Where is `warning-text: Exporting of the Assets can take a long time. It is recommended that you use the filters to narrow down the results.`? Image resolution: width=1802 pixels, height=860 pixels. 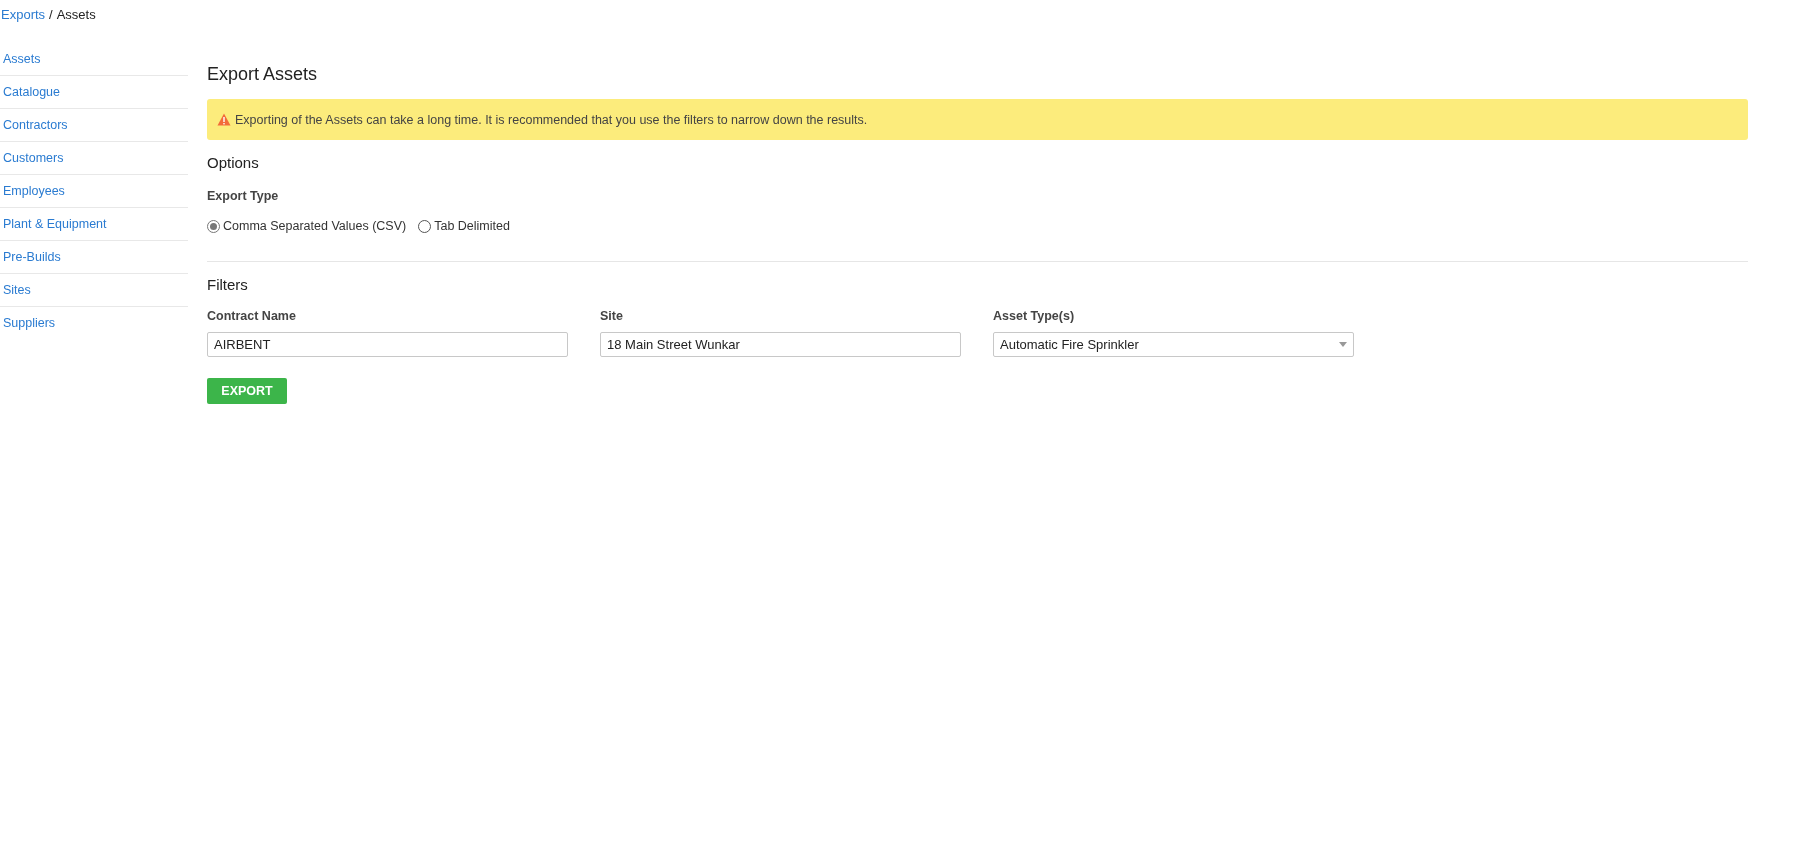
warning-text: Exporting of the Assets can take a long time. It is recommended that you use the filters to narrow down the results. is located at coordinates (551, 119).